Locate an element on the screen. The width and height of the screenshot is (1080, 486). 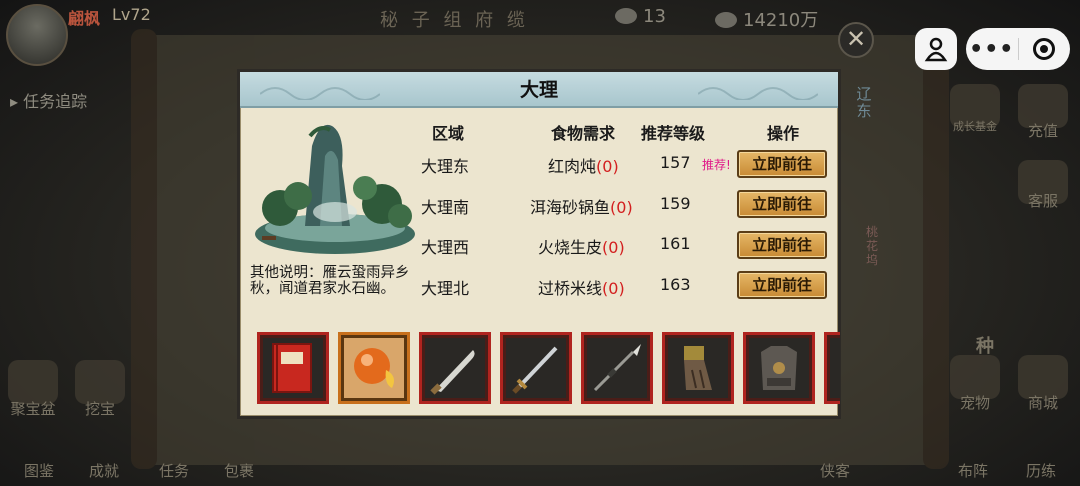
quest-track-label: 任务追踪 is located at coordinates (55, 101).